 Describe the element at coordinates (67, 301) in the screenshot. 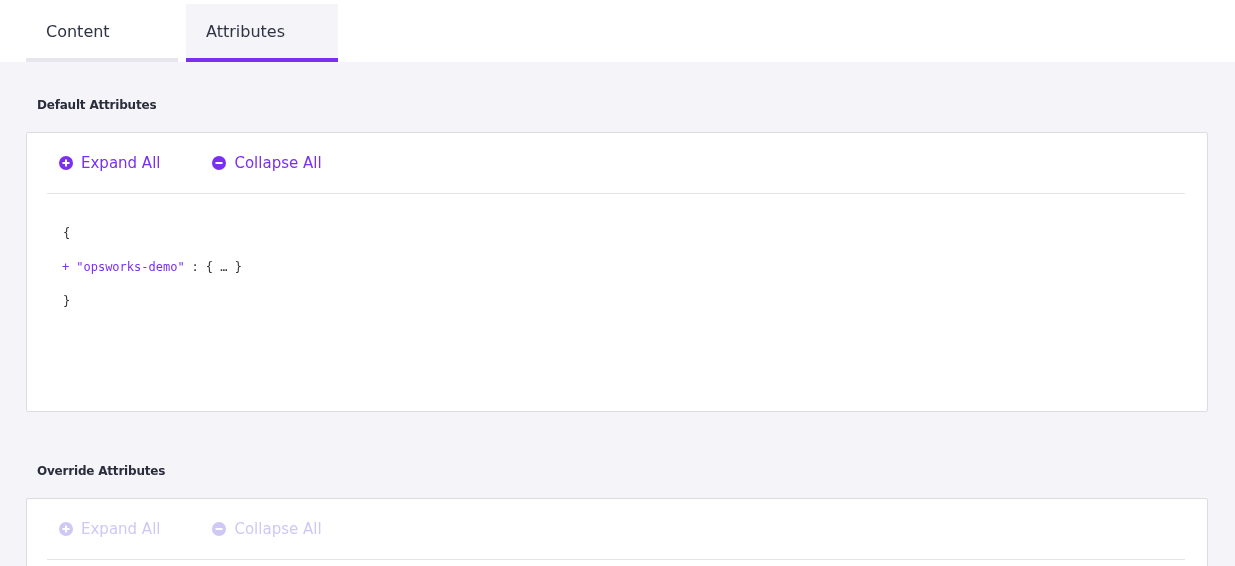

I see `brace: }` at that location.